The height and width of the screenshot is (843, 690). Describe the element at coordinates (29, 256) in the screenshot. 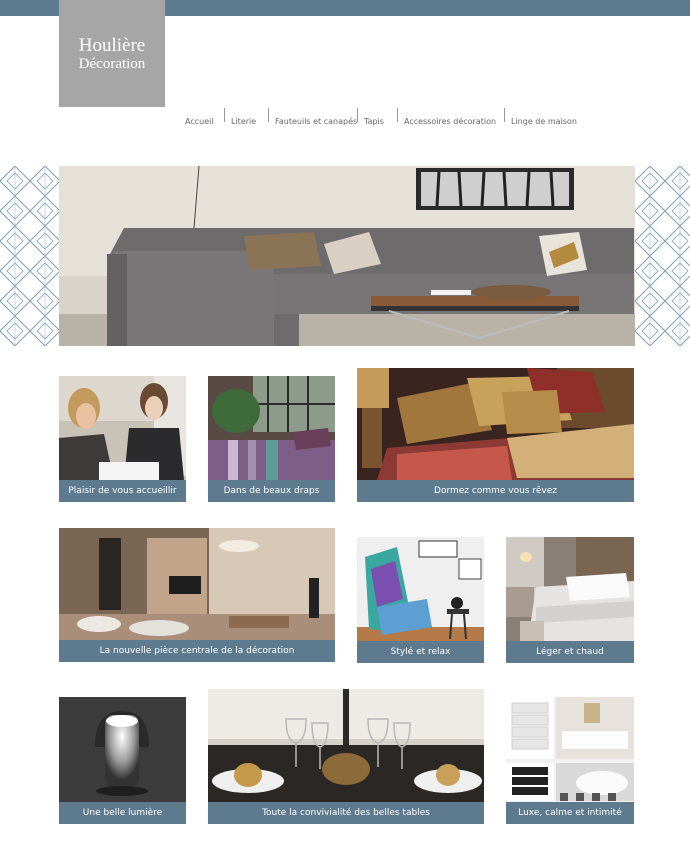

I see `geometric-pattern-left` at that location.